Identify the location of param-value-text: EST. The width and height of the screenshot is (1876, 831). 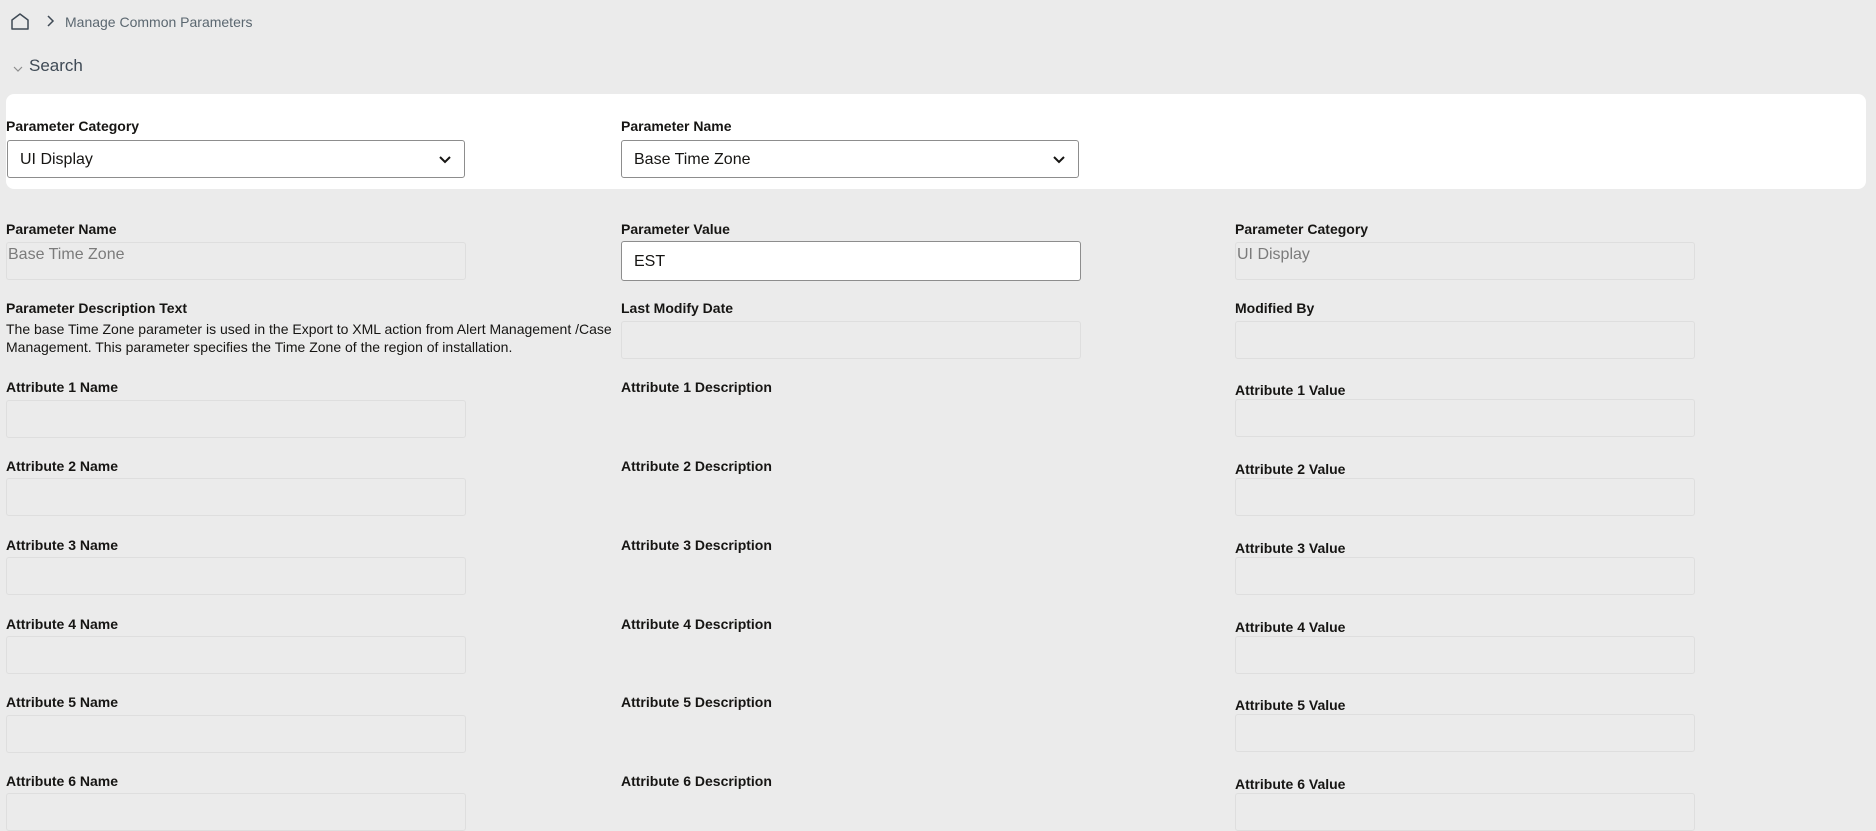
(650, 261).